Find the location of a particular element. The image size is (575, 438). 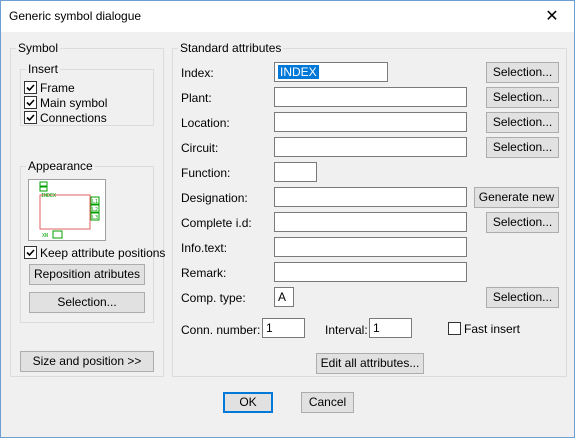

preview-conn-2: L2 is located at coordinates (95, 210).